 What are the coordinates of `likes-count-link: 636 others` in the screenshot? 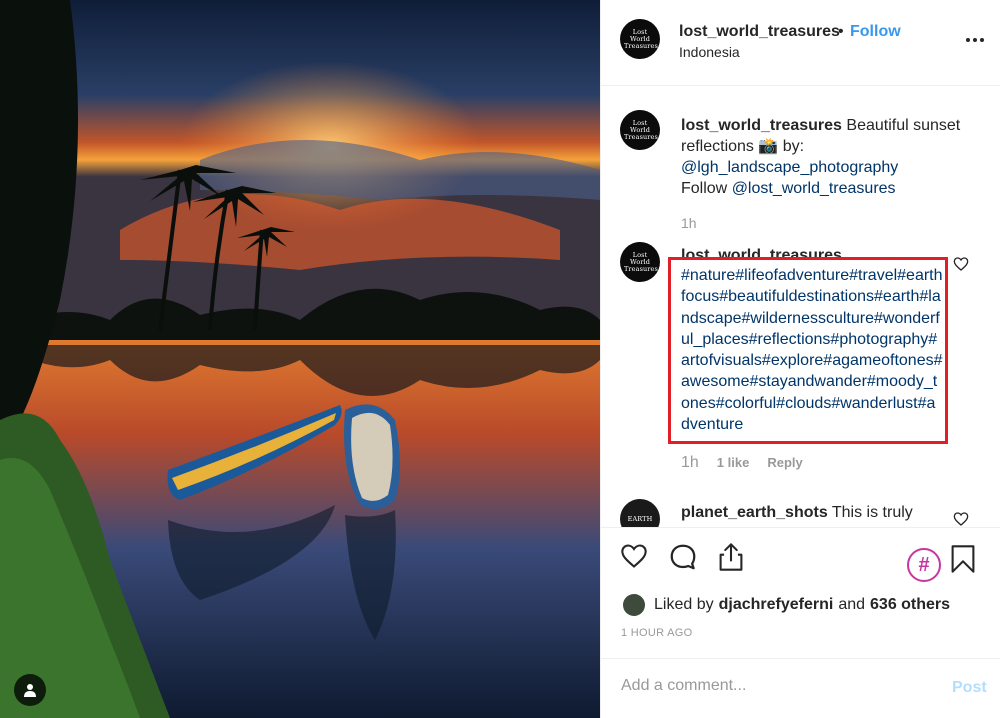 It's located at (910, 605).